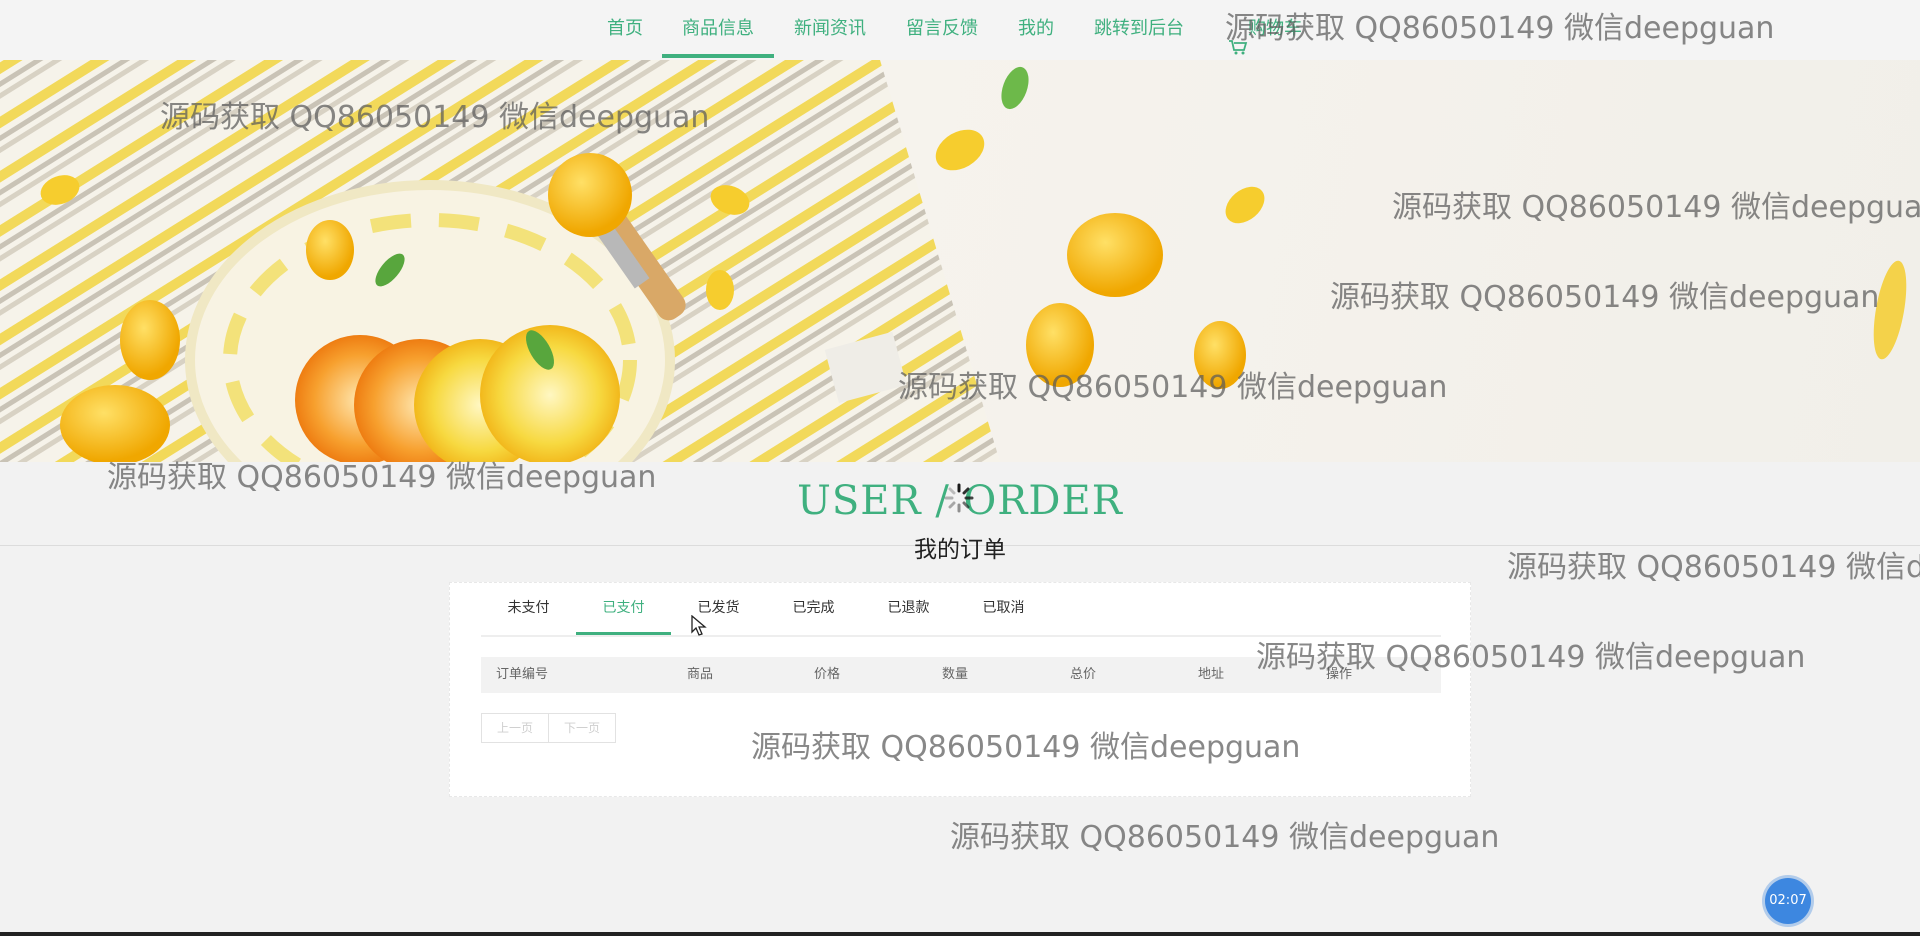 Image resolution: width=1920 pixels, height=936 pixels. I want to click on tab-cancelled: 已取消, so click(1003, 609).